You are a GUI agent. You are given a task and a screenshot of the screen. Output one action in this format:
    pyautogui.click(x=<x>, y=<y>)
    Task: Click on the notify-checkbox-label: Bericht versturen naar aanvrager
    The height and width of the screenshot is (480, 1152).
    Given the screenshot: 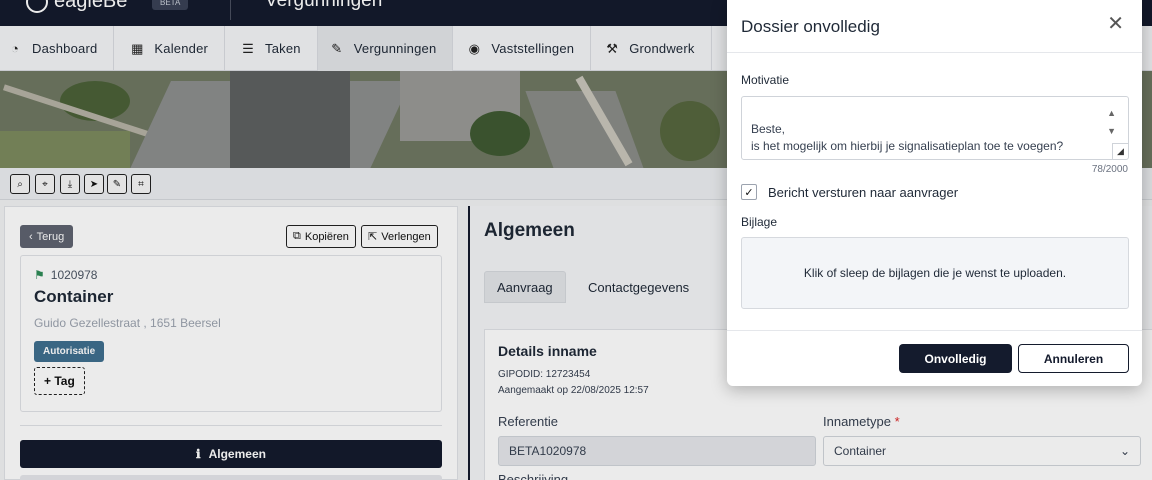 What is the action you would take?
    pyautogui.click(x=863, y=192)
    